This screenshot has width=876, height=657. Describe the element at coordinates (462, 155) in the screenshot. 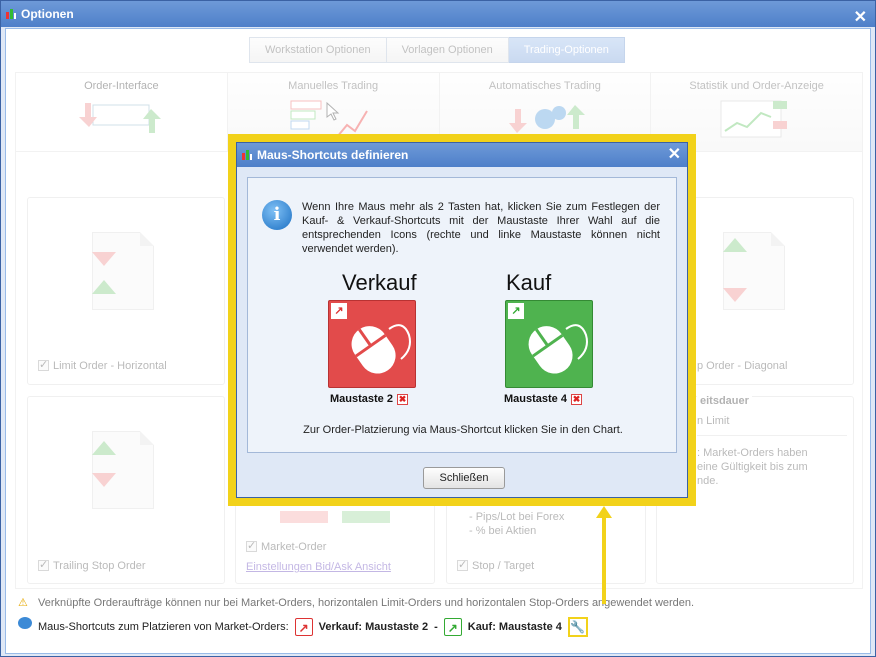

I see `dialog-titlebar: Maus-Shortcuts definieren ✕` at that location.